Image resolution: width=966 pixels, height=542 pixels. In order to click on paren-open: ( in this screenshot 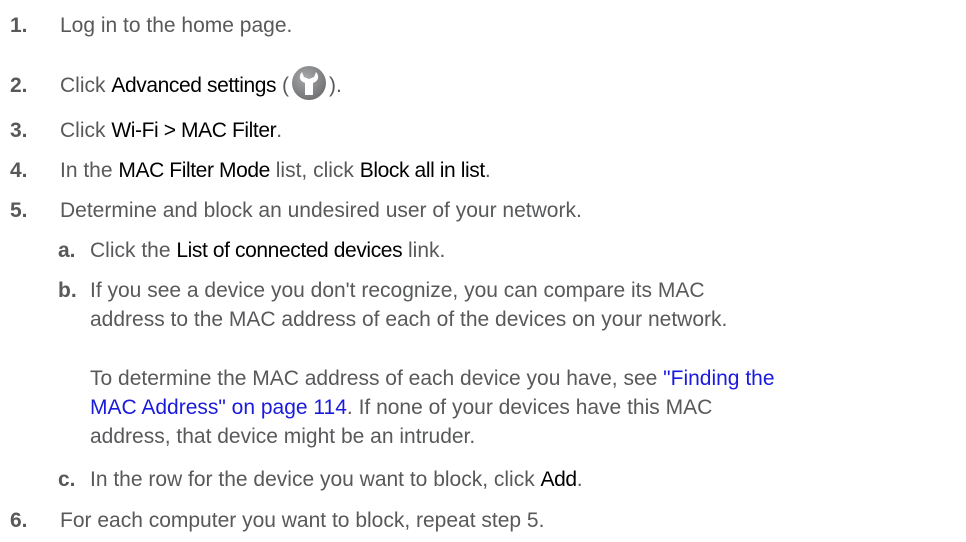, I will do `click(282, 85)`.